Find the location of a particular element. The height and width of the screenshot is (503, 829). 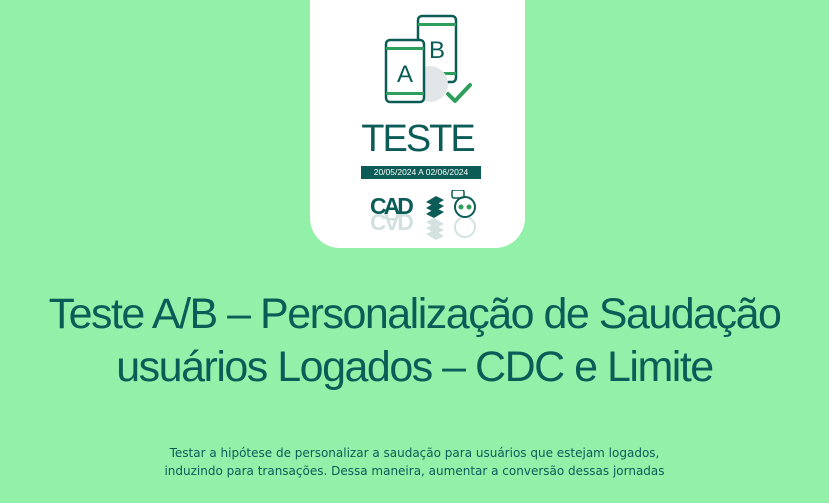

partner-logos: CAD CAD is located at coordinates (423, 215).